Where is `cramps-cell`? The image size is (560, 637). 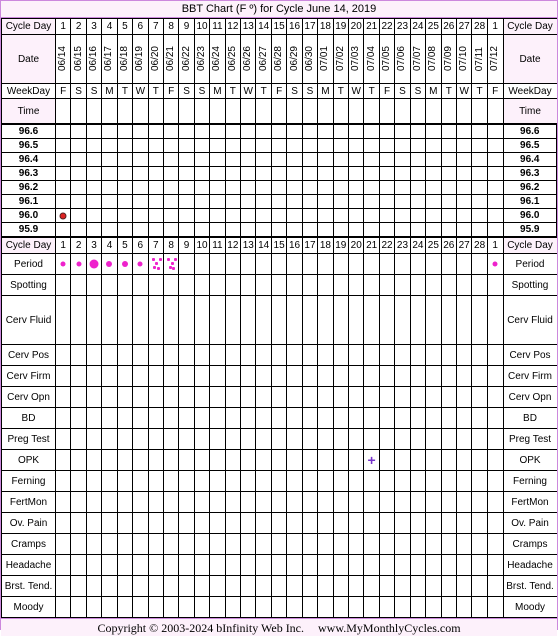
cramps-cell is located at coordinates (387, 544).